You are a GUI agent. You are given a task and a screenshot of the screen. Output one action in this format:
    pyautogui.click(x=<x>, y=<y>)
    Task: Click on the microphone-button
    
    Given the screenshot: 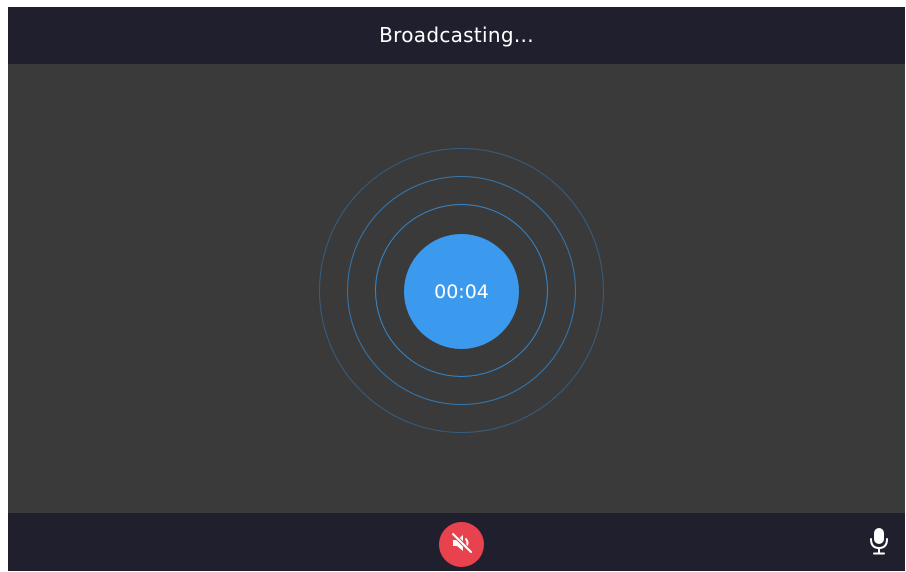 What is the action you would take?
    pyautogui.click(x=879, y=543)
    